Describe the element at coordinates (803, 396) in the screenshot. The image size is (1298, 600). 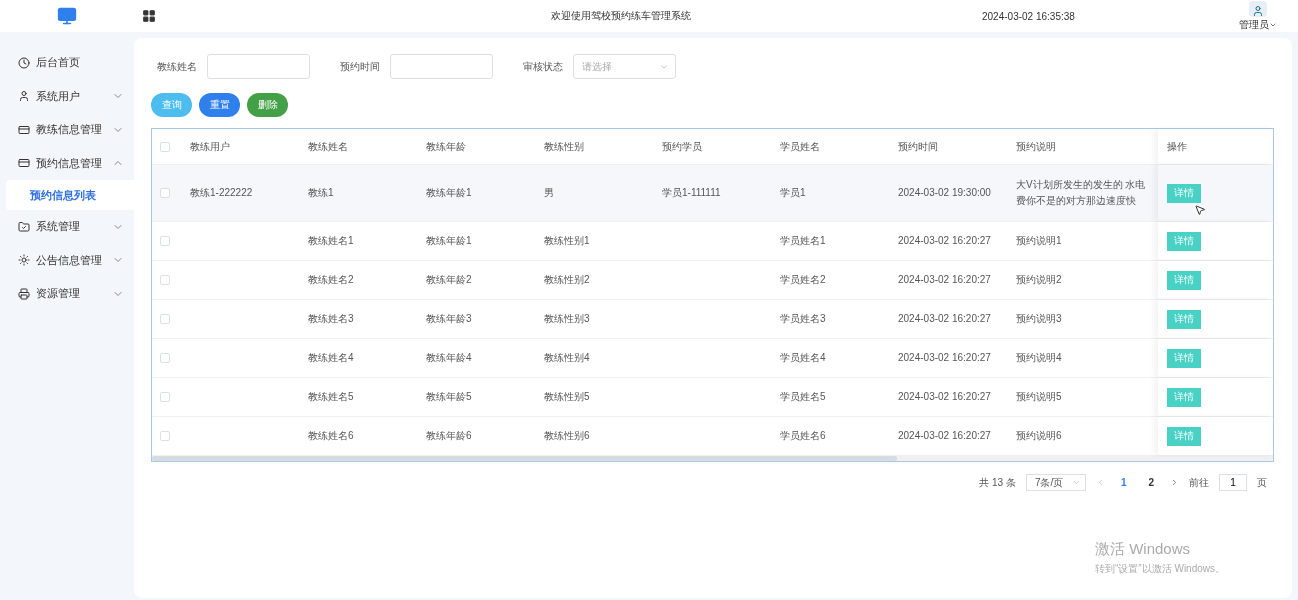
I see `table-cell: 学员姓名5` at that location.